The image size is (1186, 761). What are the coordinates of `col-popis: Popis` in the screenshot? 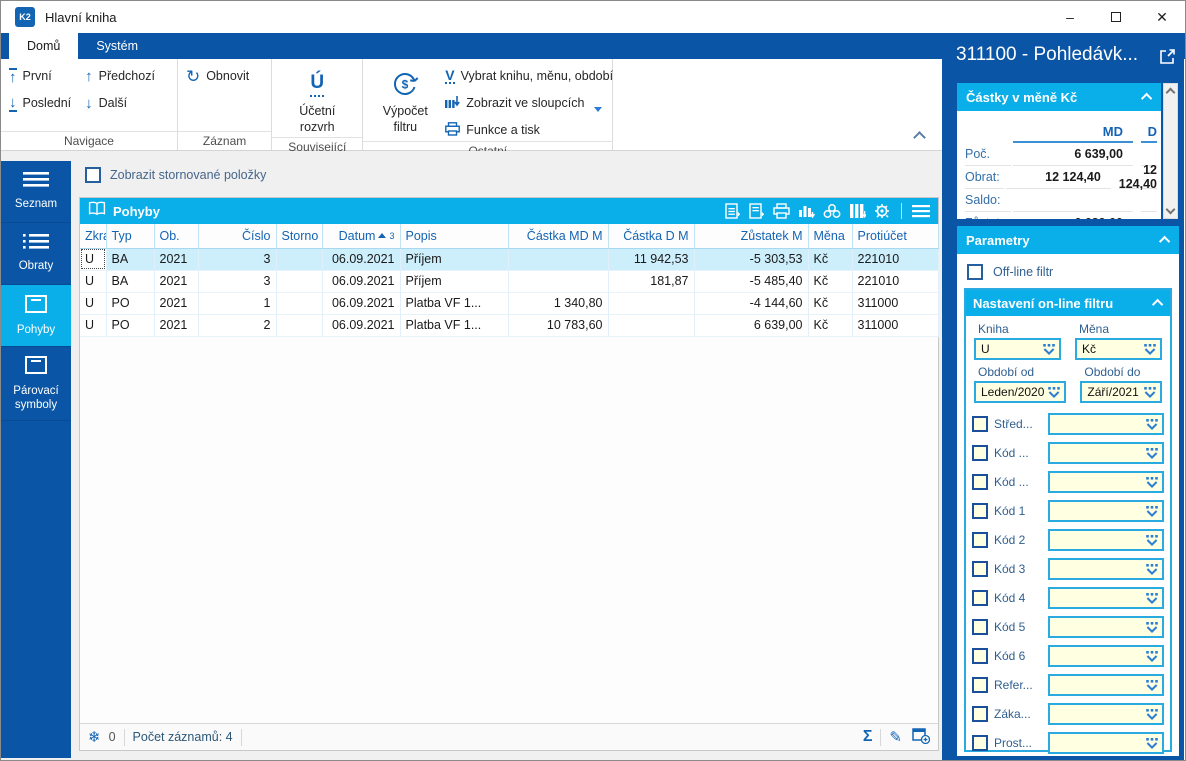 It's located at (454, 236).